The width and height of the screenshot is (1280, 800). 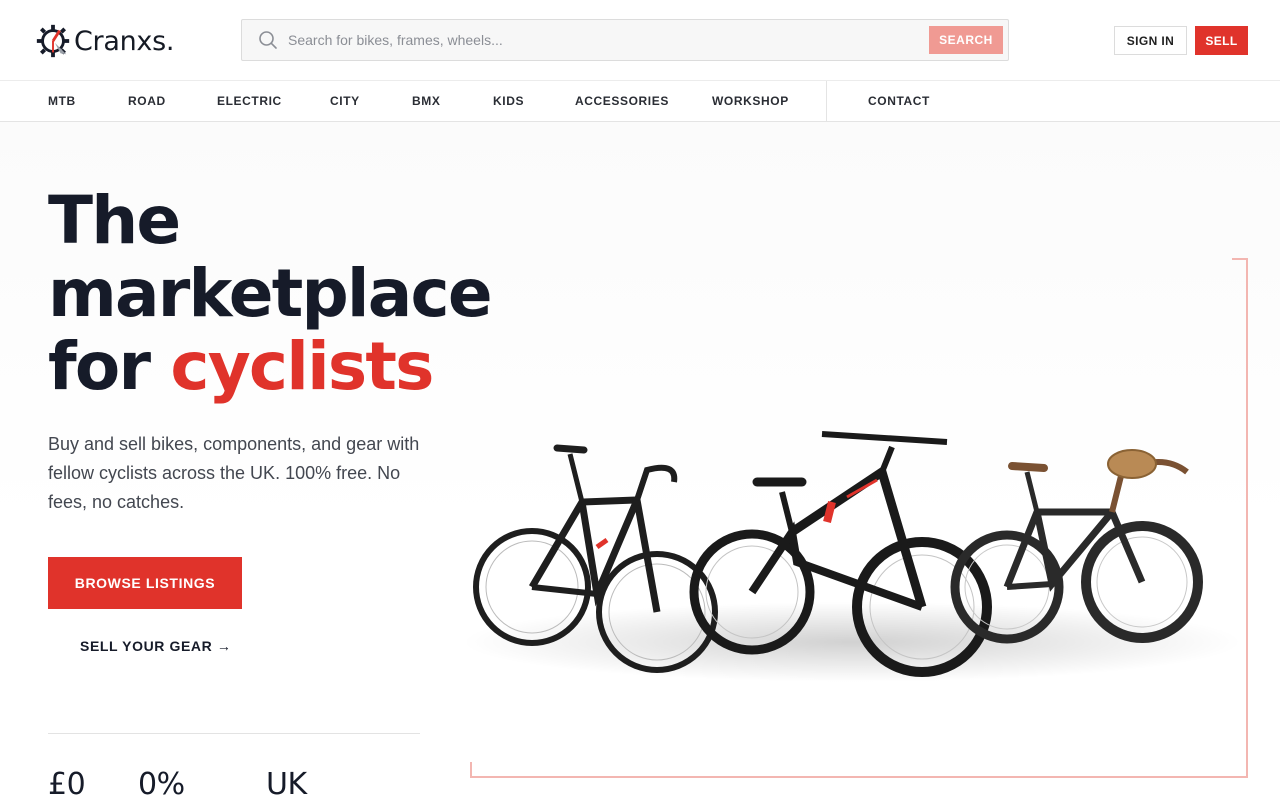 What do you see at coordinates (426, 101) in the screenshot?
I see `nav-item-bmx: BMX` at bounding box center [426, 101].